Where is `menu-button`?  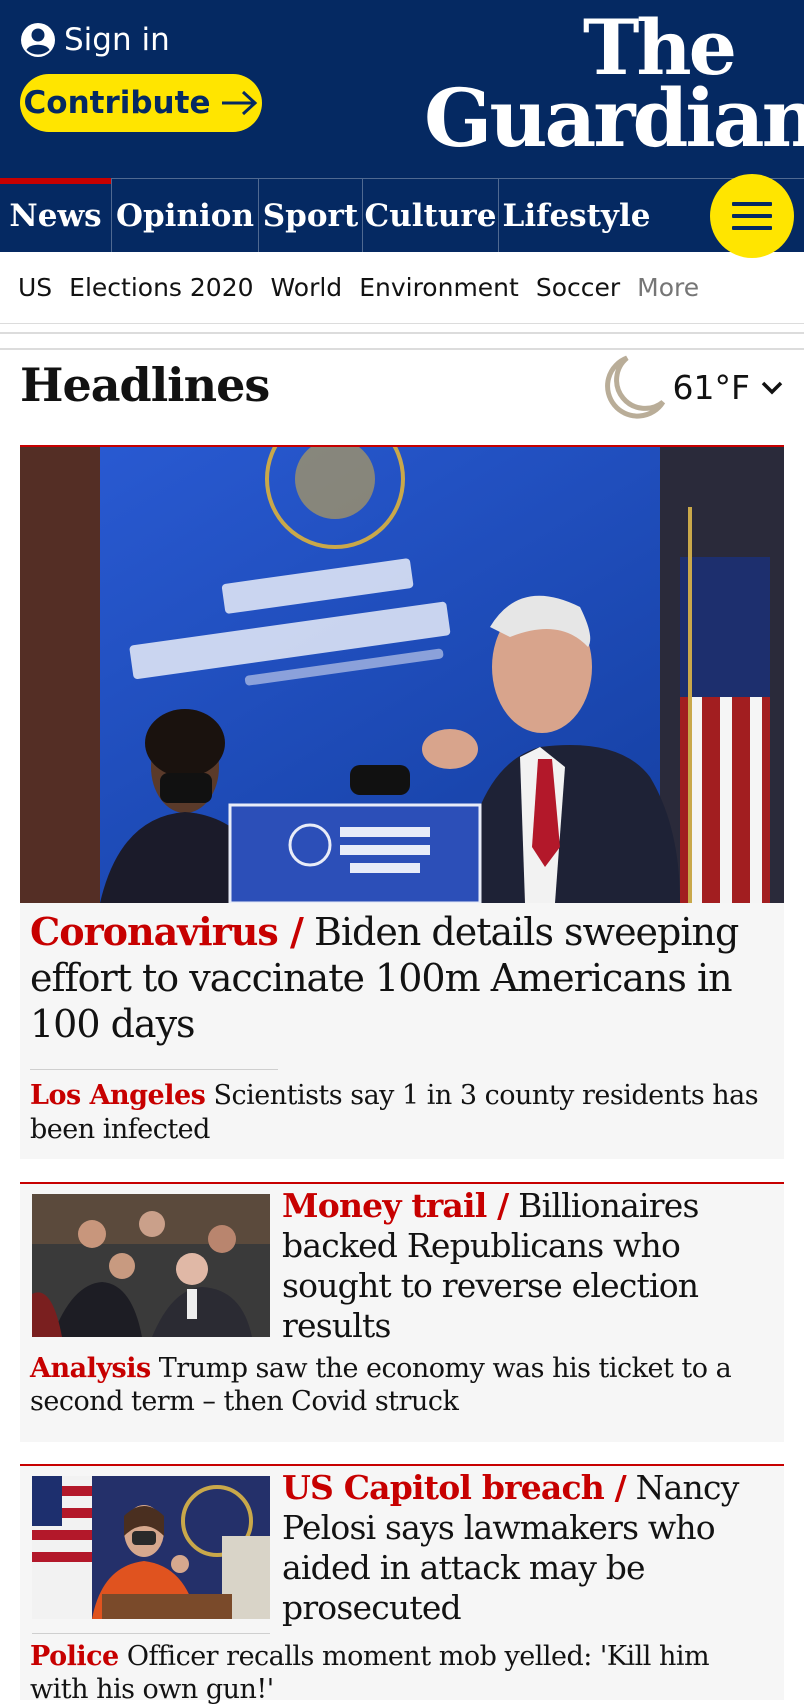
menu-button is located at coordinates (752, 216).